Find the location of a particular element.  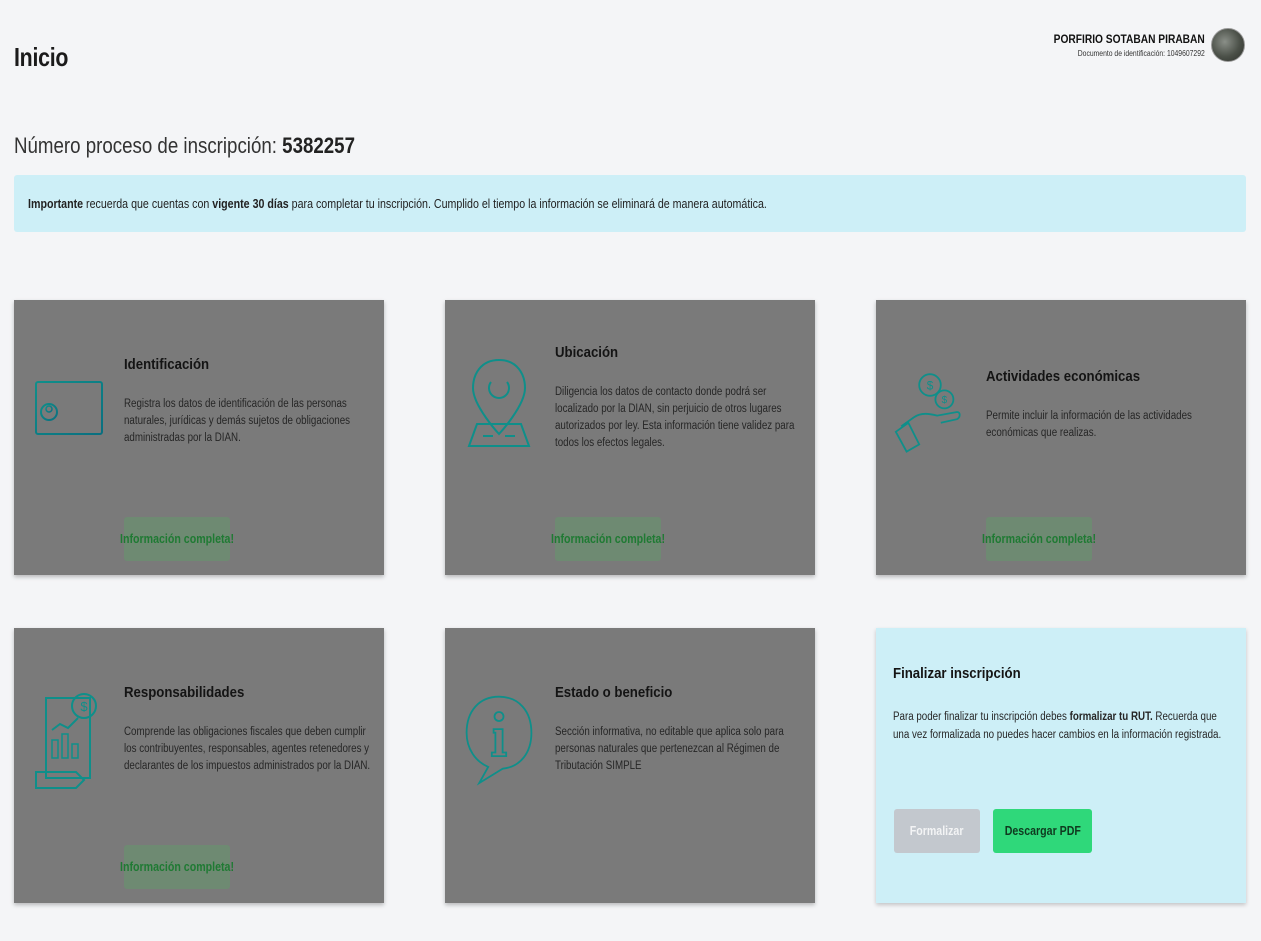

user-document: Documento de identificación: 1049607292 is located at coordinates (1141, 53).